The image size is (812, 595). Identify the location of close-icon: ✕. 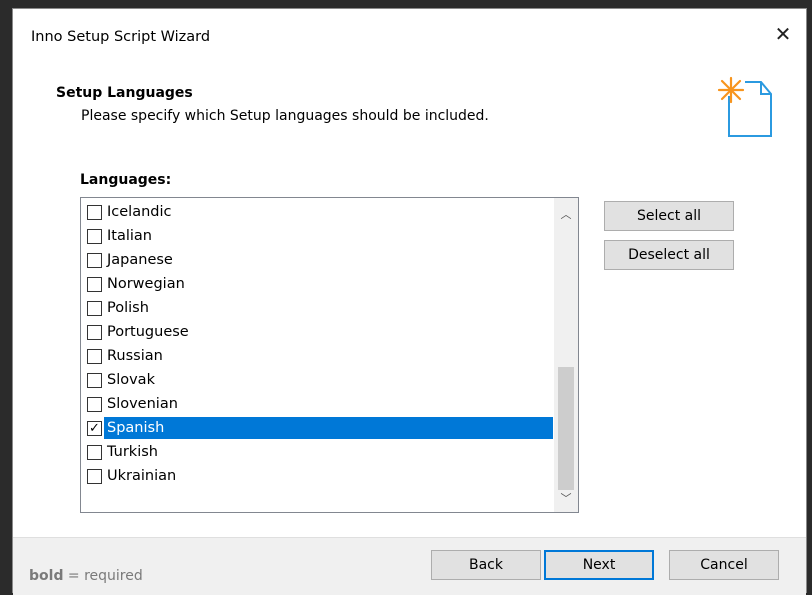
(783, 34).